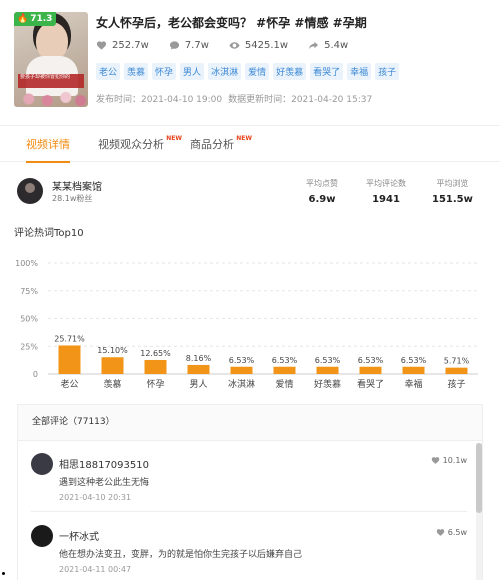 The image size is (500, 580). Describe the element at coordinates (108, 71) in the screenshot. I see `tag: 老公` at that location.